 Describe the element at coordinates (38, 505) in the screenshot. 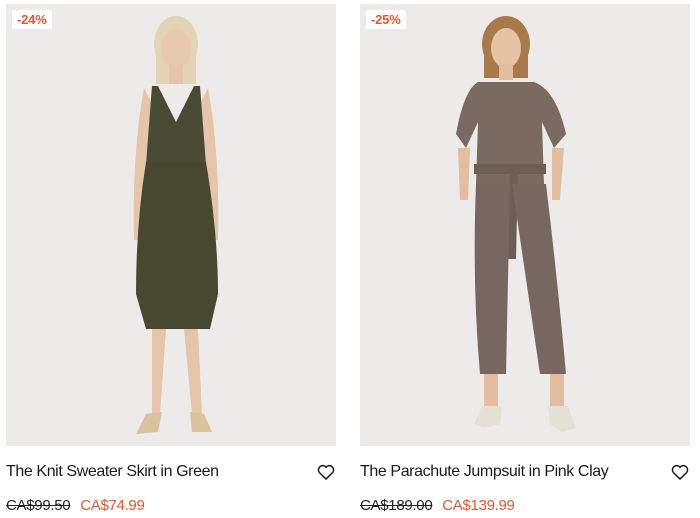

I see `original-price: CA$99.50` at that location.